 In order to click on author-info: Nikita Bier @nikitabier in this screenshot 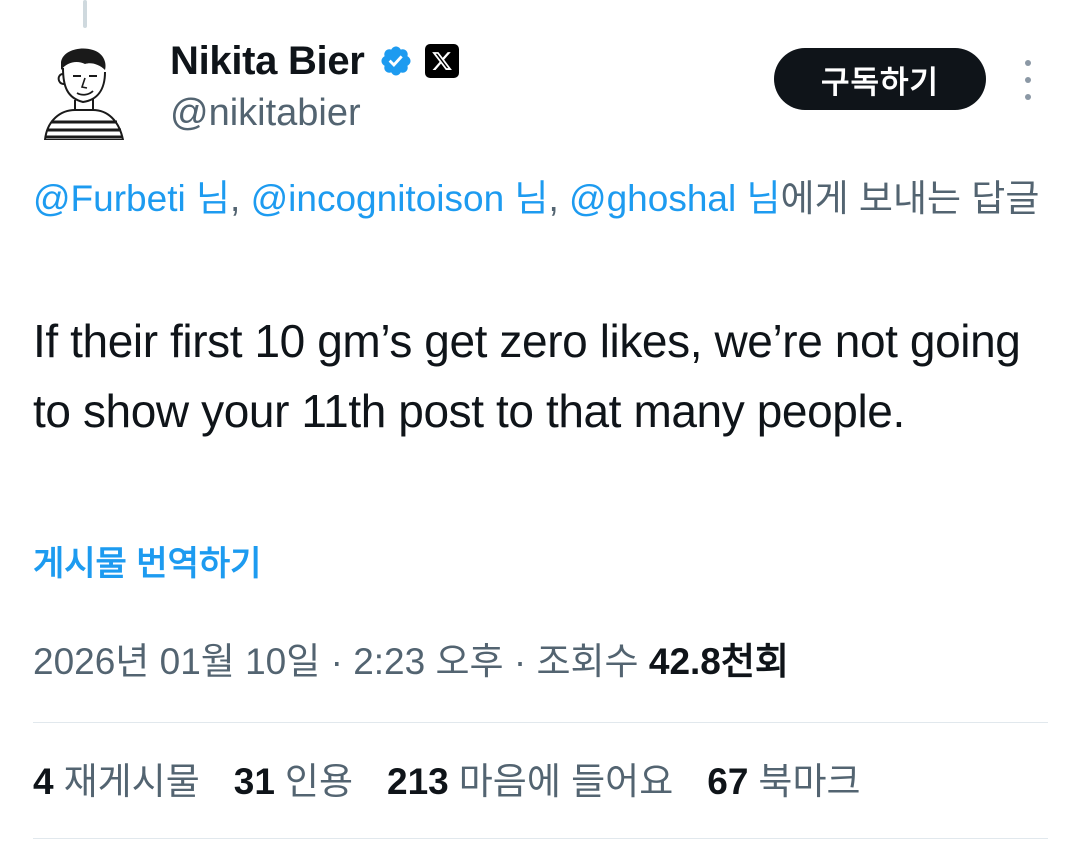, I will do `click(314, 87)`.